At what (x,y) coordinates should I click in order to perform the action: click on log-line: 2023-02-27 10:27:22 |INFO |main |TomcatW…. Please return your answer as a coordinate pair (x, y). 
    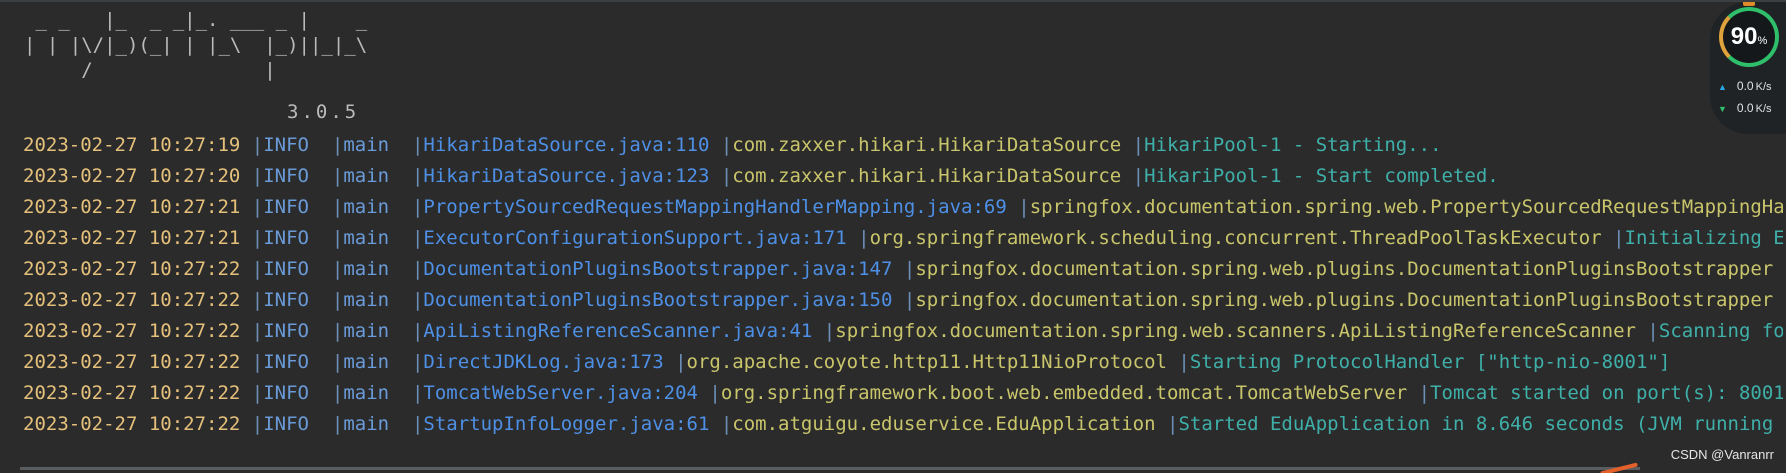
    Looking at the image, I should click on (903, 393).